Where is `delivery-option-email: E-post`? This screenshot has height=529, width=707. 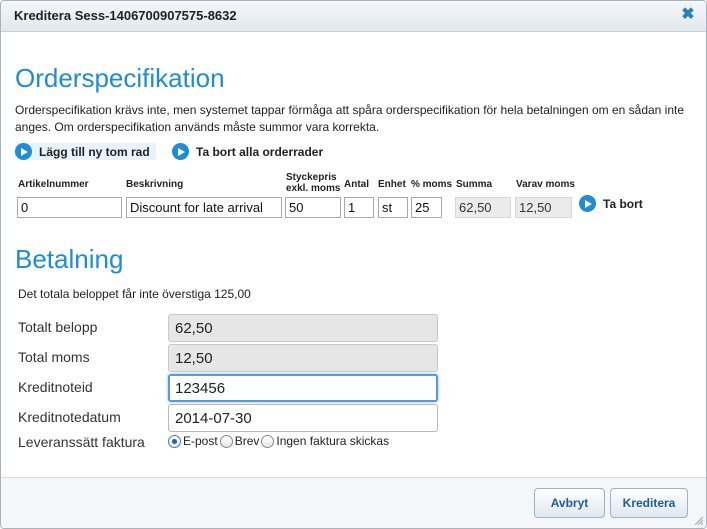
delivery-option-email: E-post is located at coordinates (193, 441).